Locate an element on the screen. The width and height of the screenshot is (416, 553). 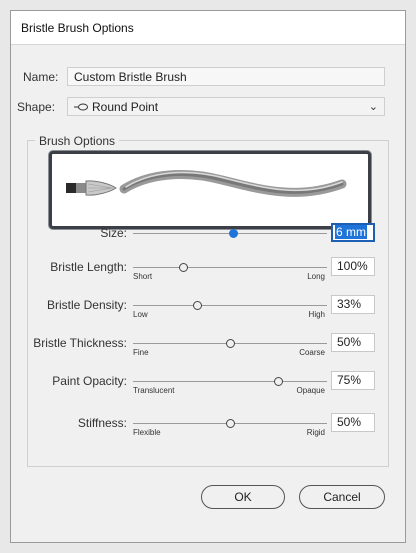
slider-value-text: 33% is located at coordinates (349, 304).